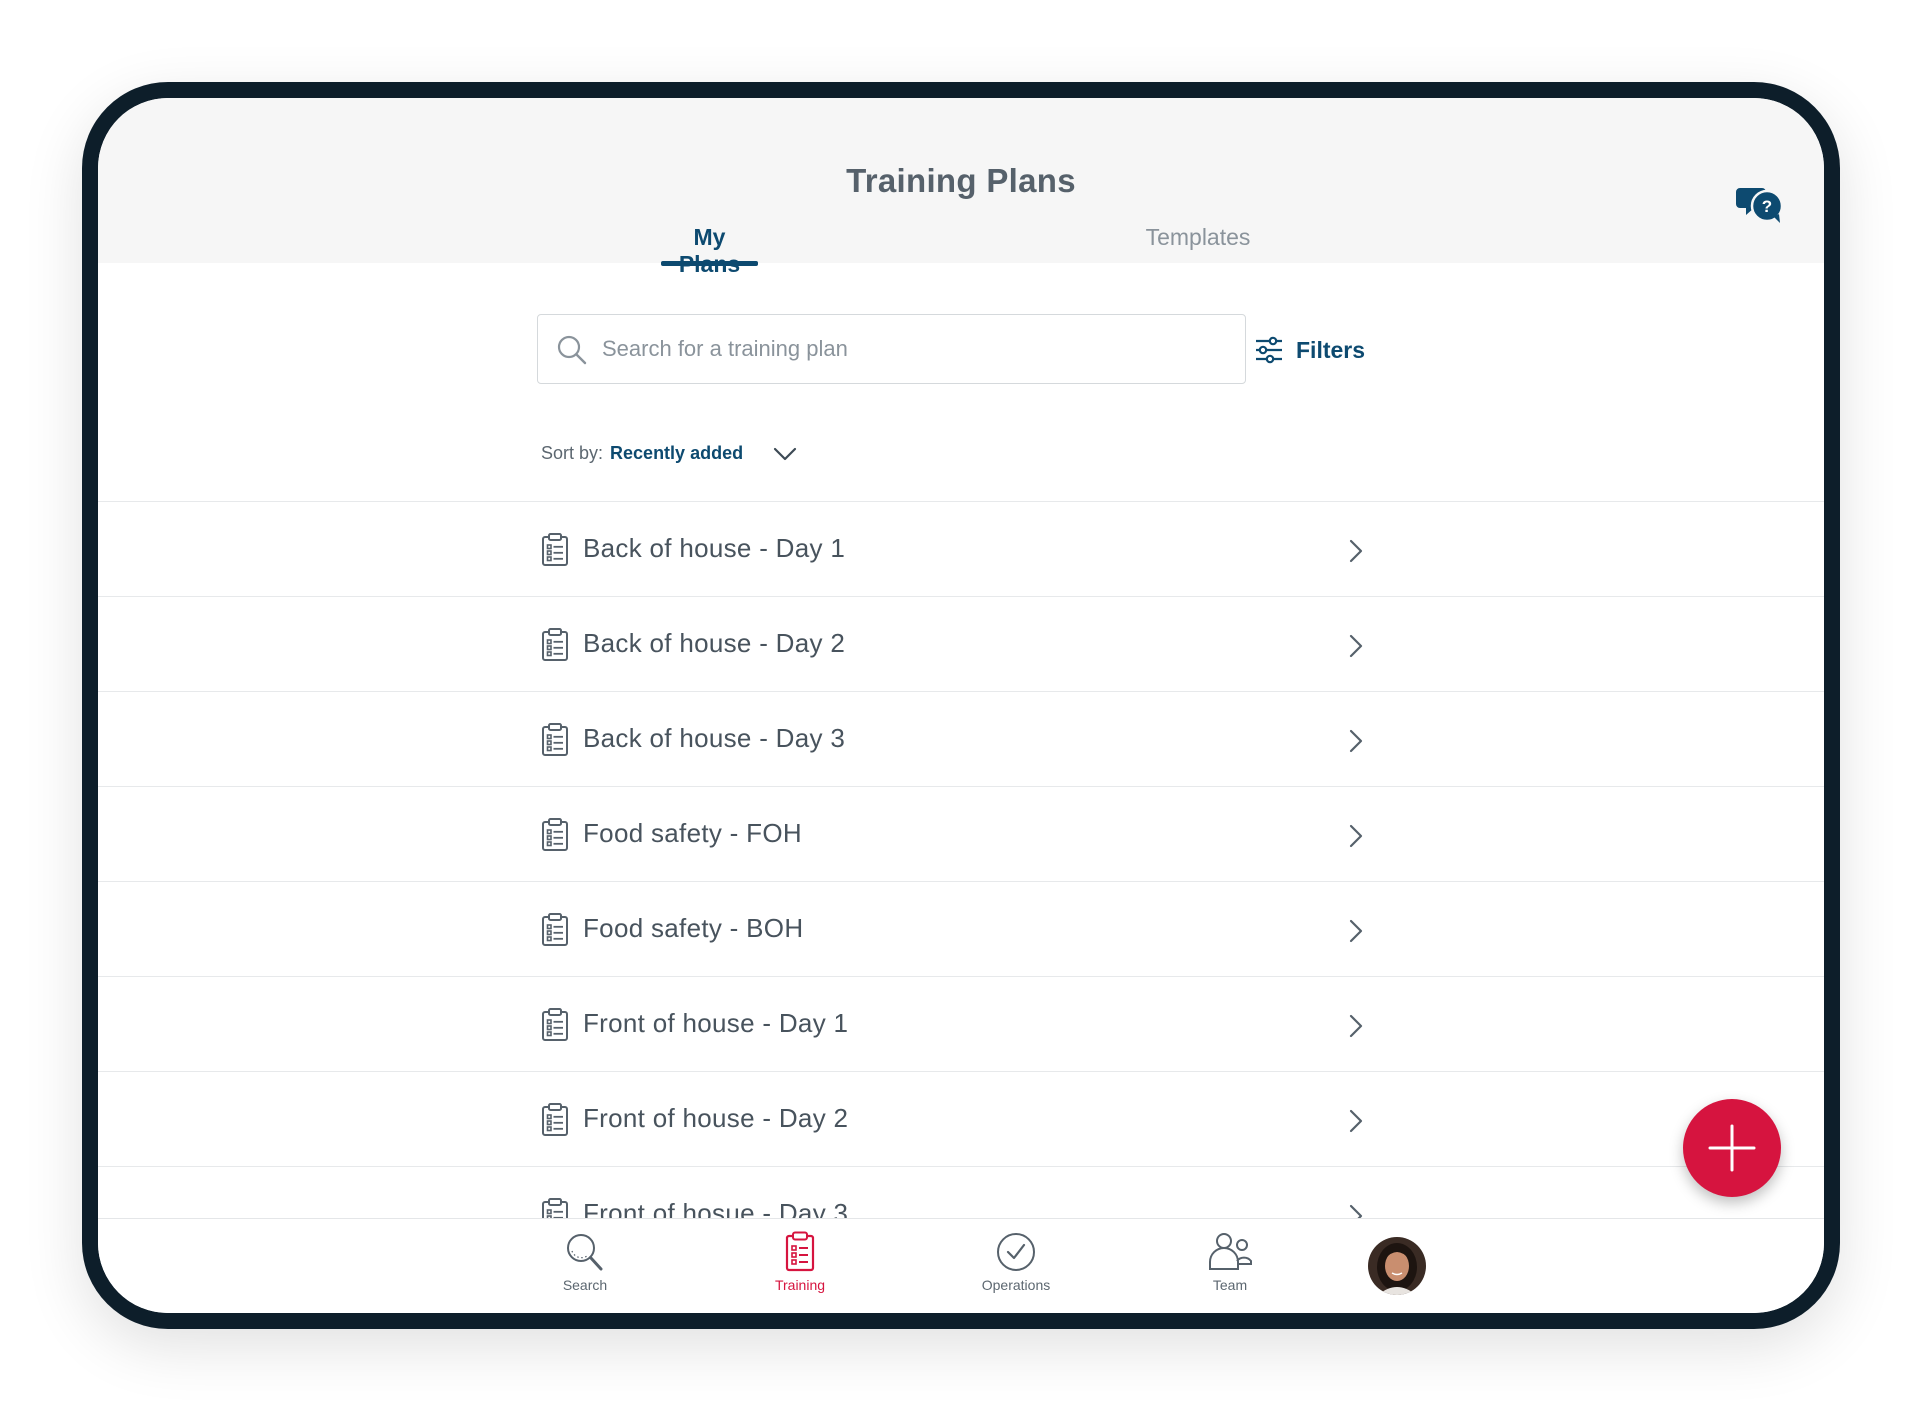  I want to click on check-circle-icon, so click(1016, 1252).